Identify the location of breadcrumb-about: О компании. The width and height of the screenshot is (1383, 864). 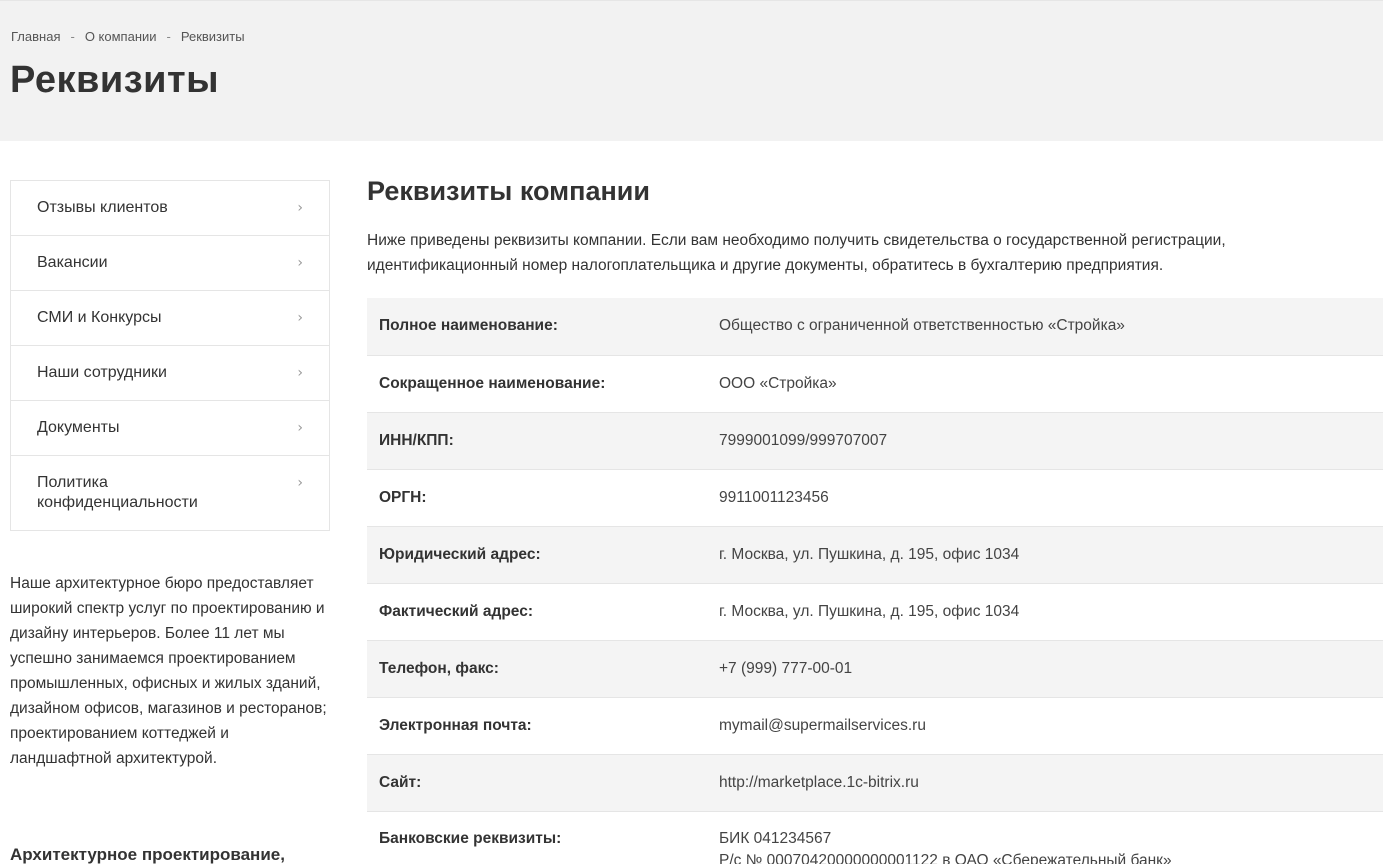
(121, 36).